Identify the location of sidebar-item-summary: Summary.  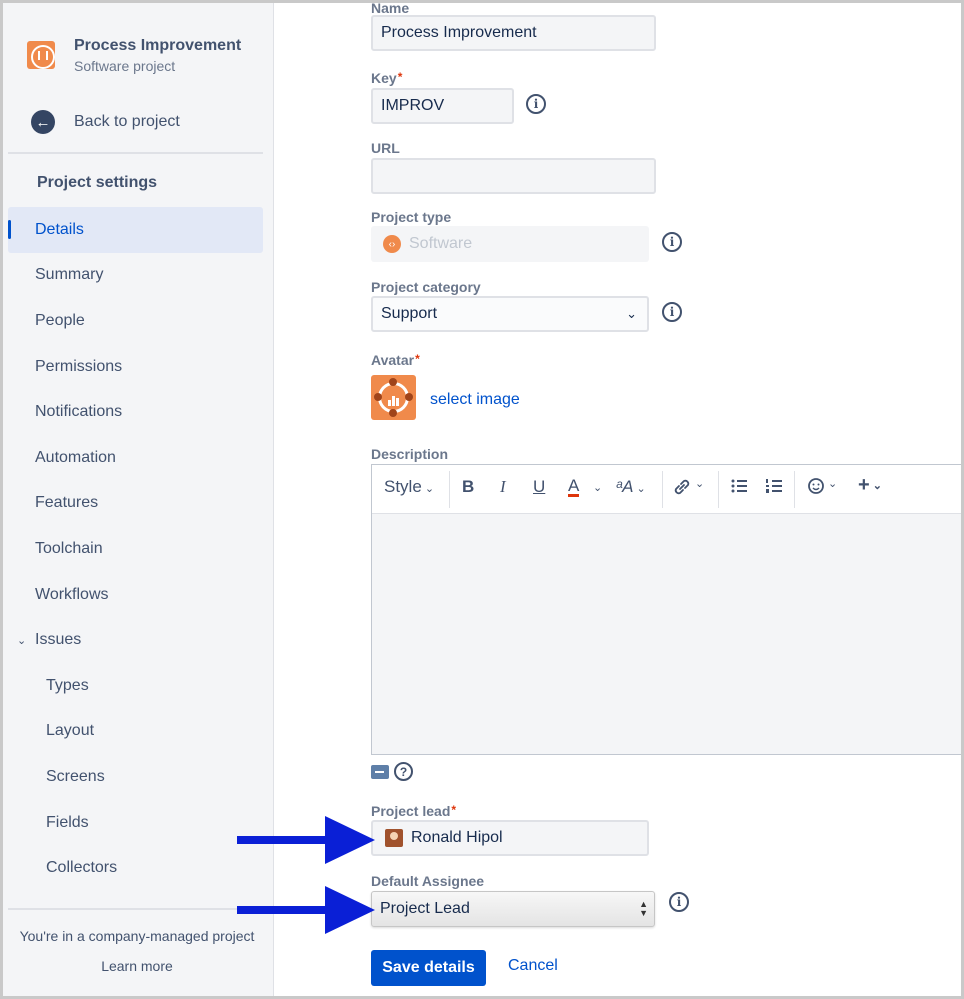
(135, 276).